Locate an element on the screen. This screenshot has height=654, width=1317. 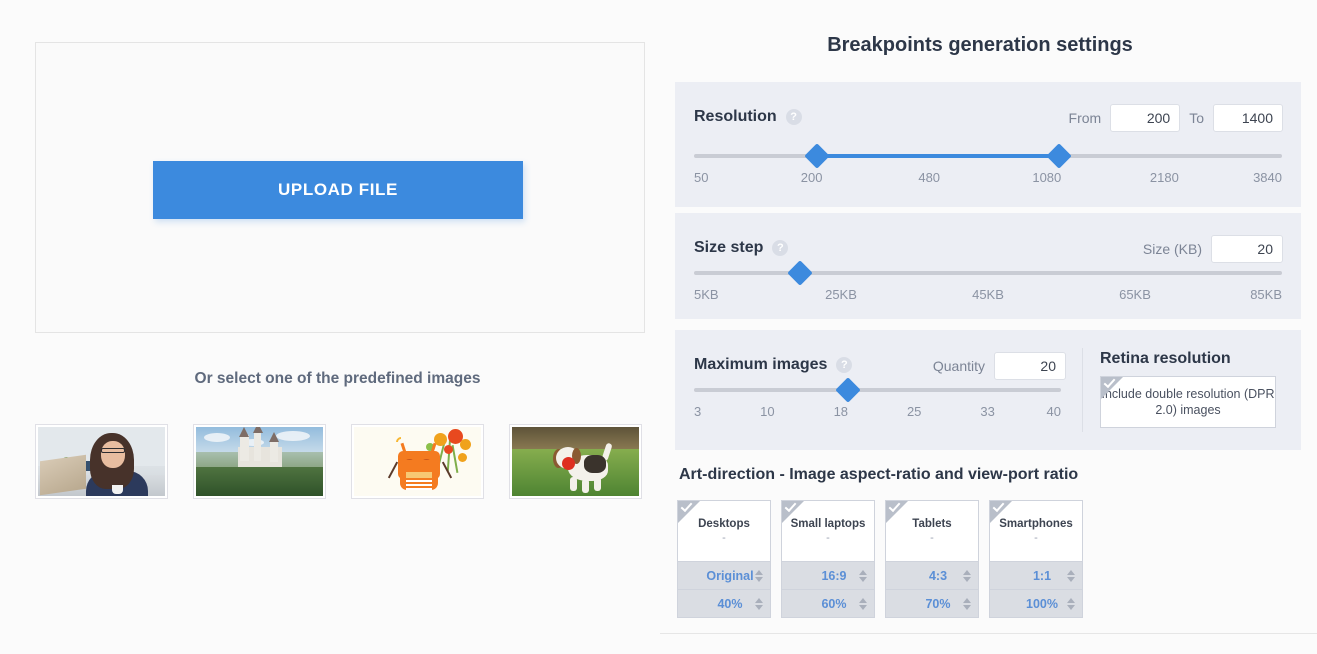
thumbnail-beagle-puppy is located at coordinates (575, 461).